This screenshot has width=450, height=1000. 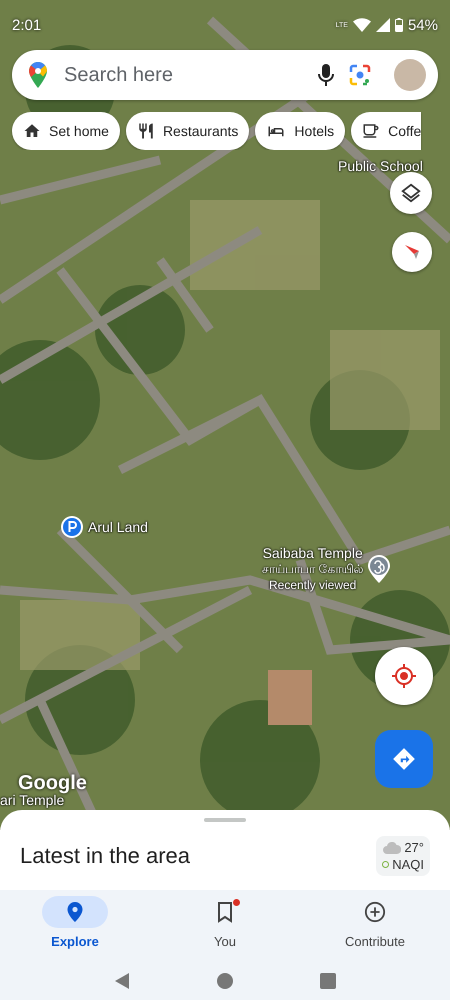 I want to click on search-bar: Search here, so click(x=225, y=75).